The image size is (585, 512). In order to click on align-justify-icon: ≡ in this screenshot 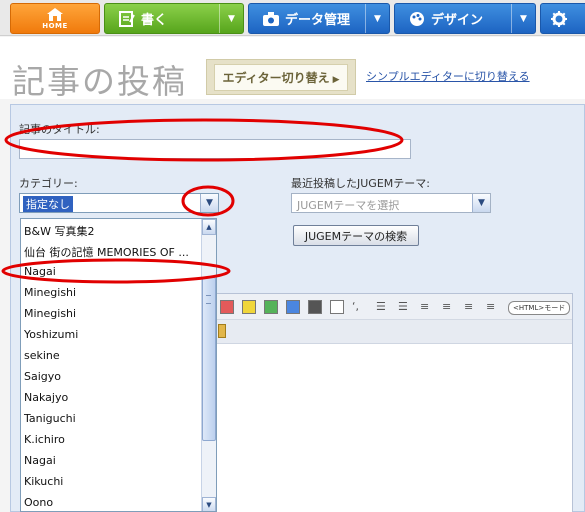, I will do `click(490, 307)`.